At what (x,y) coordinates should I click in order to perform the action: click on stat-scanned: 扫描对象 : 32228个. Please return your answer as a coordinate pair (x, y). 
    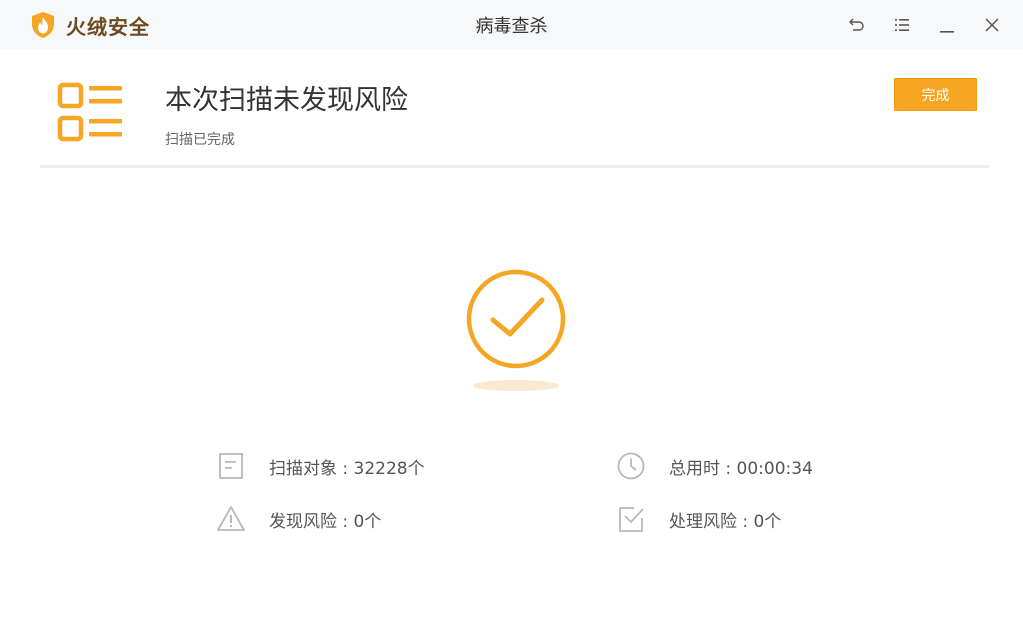
    Looking at the image, I should click on (320, 466).